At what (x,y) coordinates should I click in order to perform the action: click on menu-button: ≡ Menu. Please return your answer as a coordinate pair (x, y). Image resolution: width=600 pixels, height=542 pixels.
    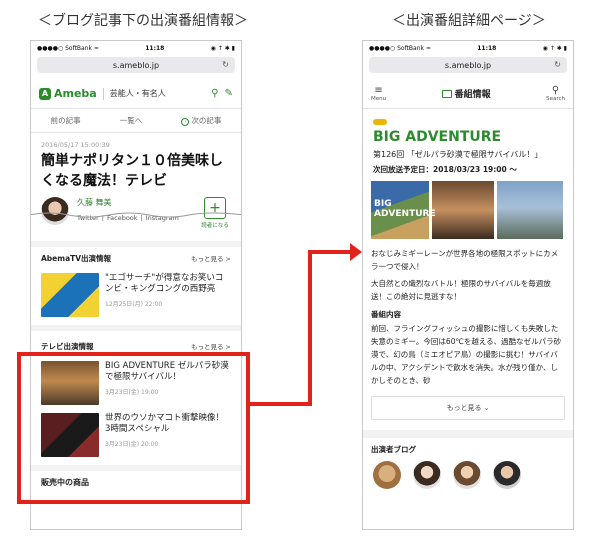
    Looking at the image, I should click on (378, 93).